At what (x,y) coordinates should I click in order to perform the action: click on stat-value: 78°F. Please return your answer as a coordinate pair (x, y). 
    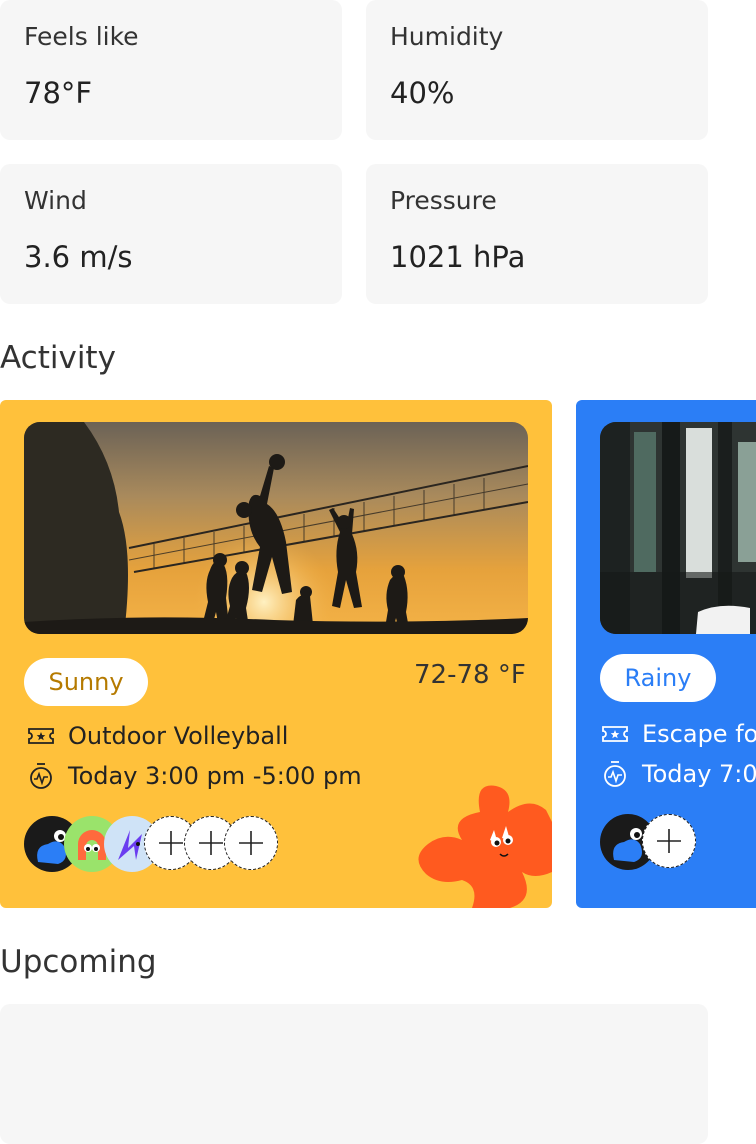
    Looking at the image, I should click on (58, 93).